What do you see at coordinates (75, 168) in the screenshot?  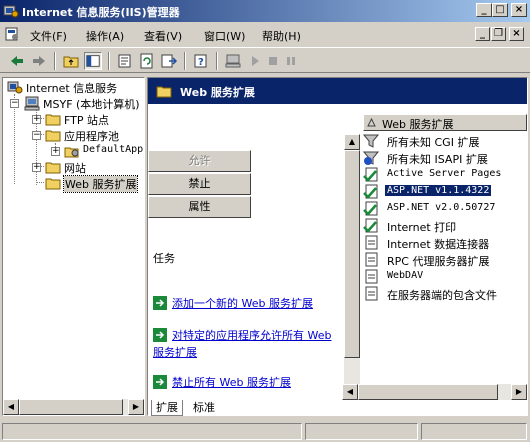 I see `tree-label: 网站` at bounding box center [75, 168].